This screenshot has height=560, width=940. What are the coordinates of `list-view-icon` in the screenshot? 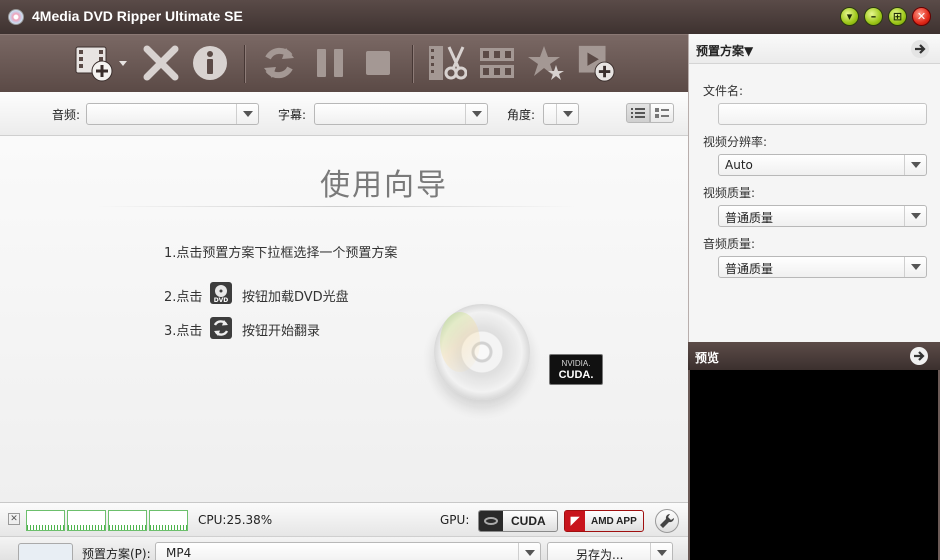 It's located at (638, 113).